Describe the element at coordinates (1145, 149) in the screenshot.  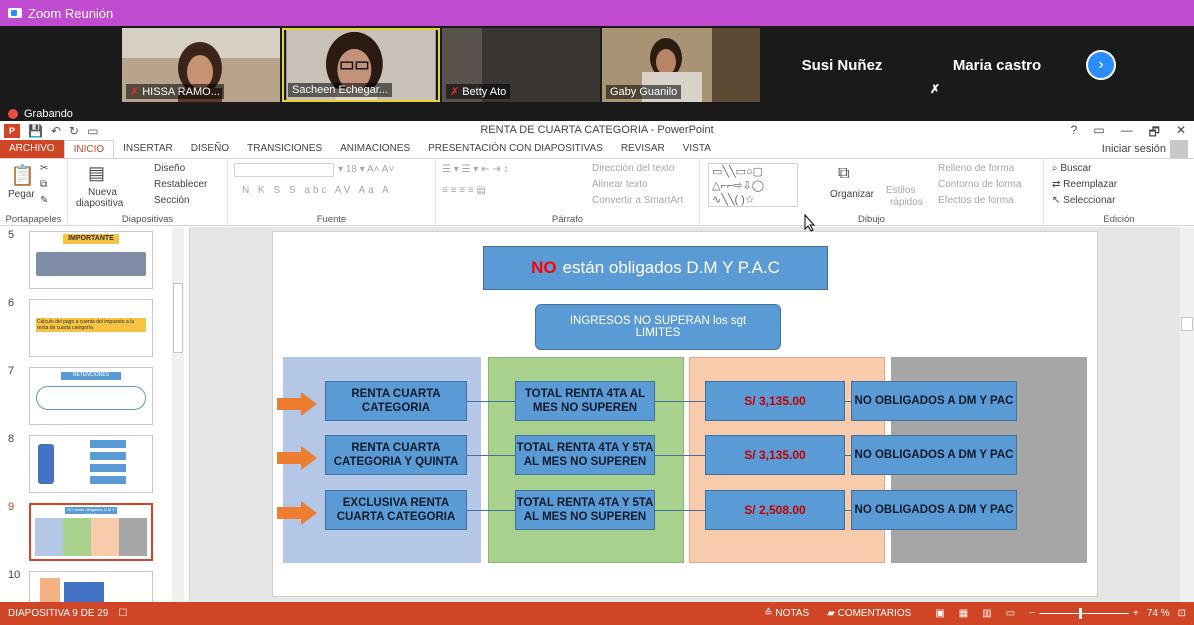
I see `sign-in: Iniciar sesión` at that location.